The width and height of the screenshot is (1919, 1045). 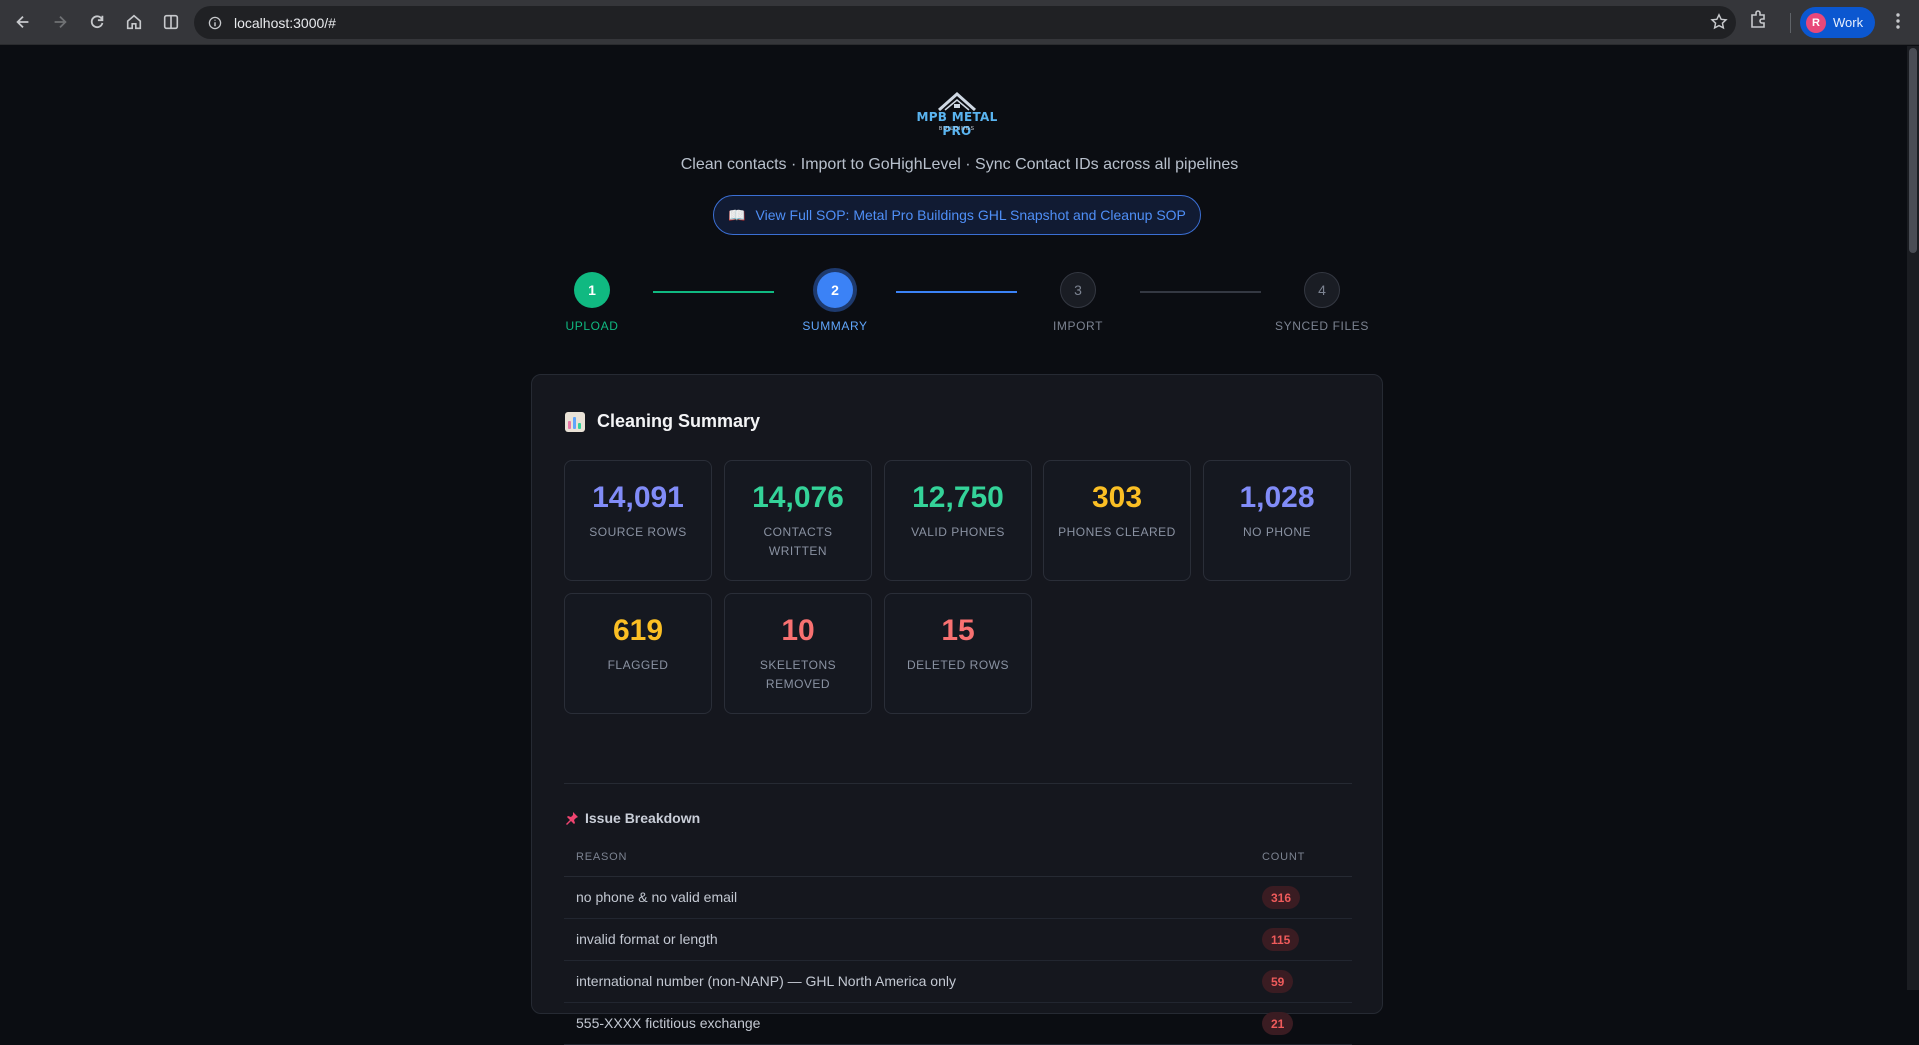 What do you see at coordinates (643, 818) in the screenshot?
I see `issue-breakdown-title: Issue Breakdown` at bounding box center [643, 818].